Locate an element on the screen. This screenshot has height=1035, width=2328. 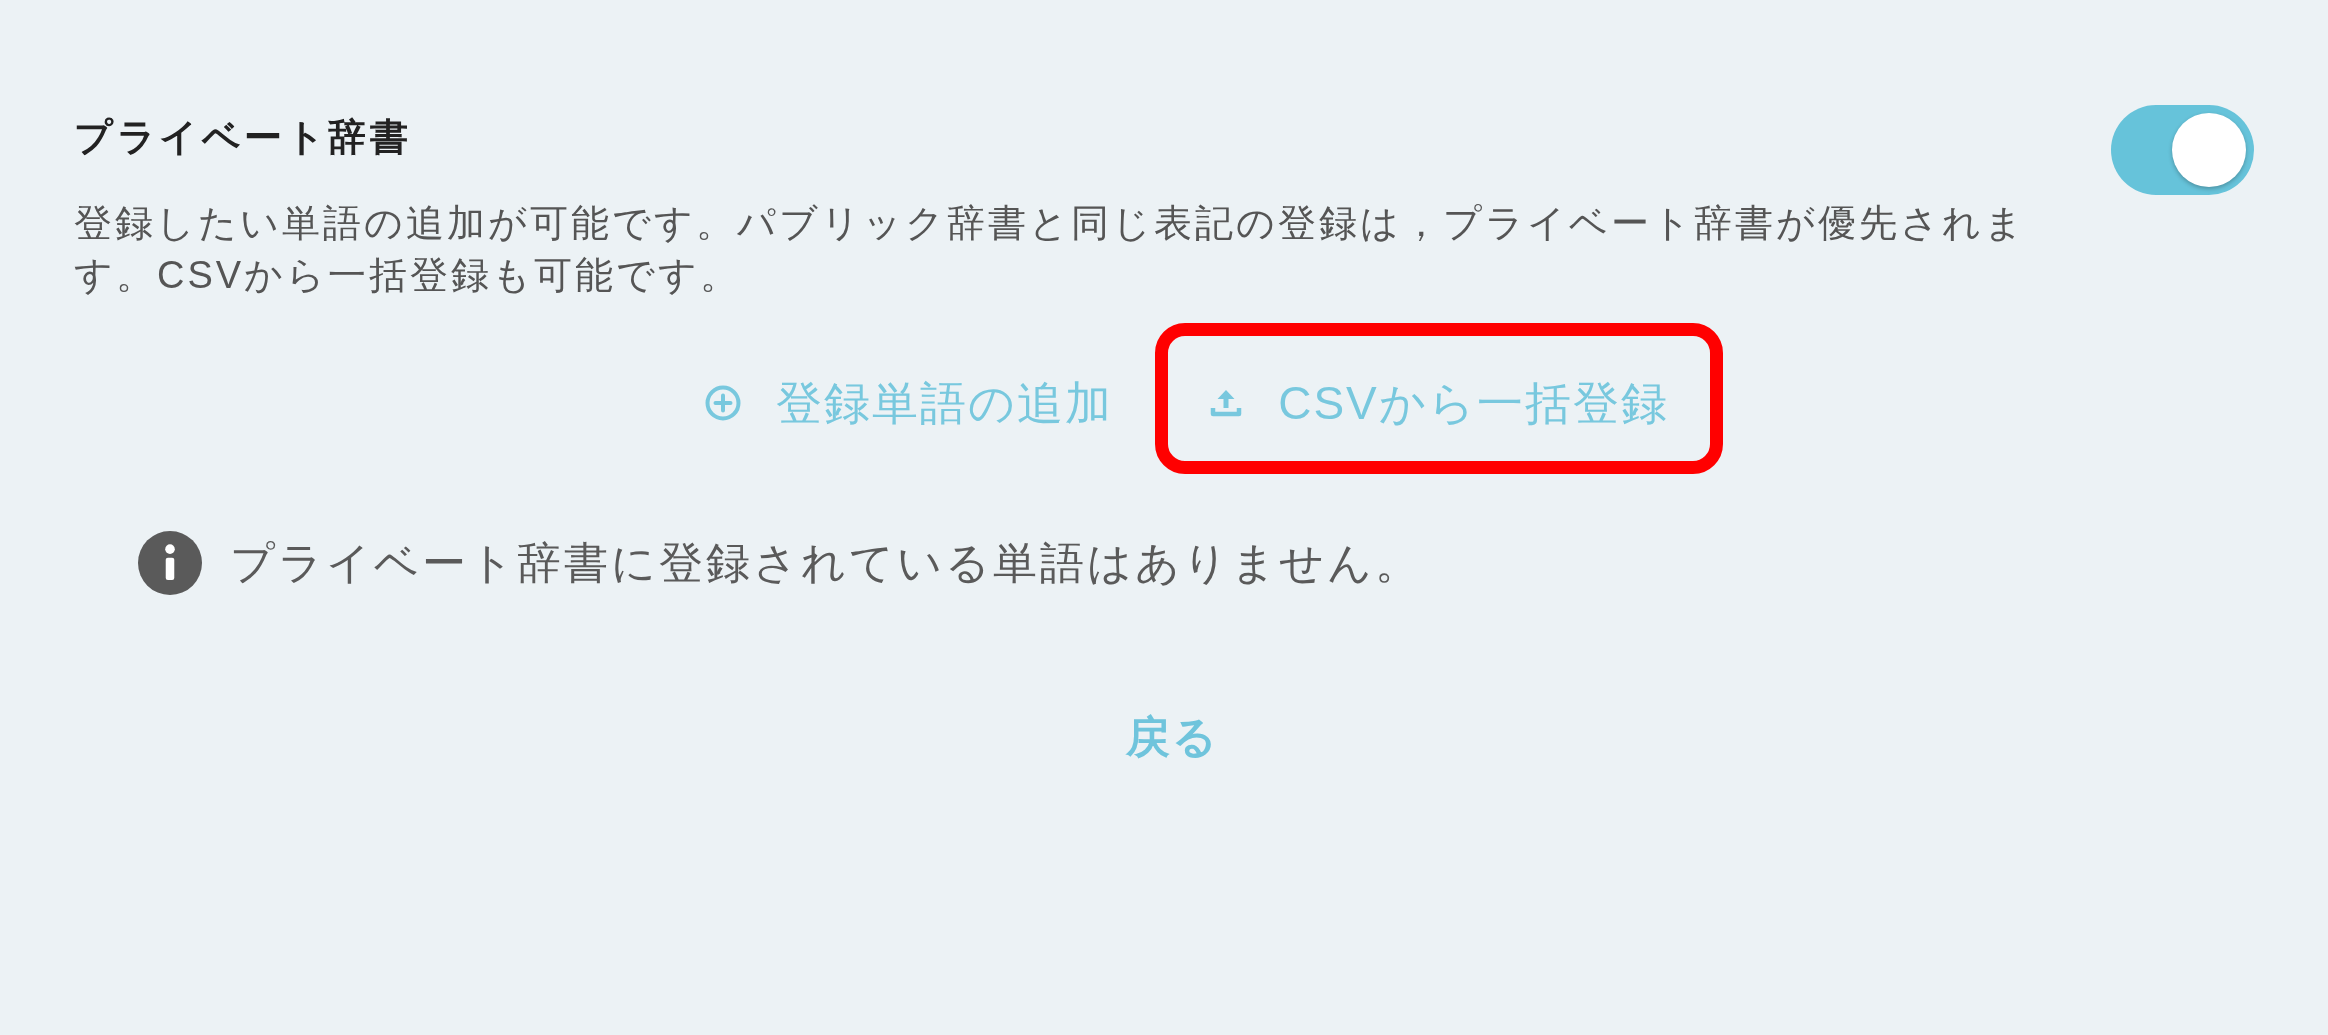
info-icon is located at coordinates (170, 563).